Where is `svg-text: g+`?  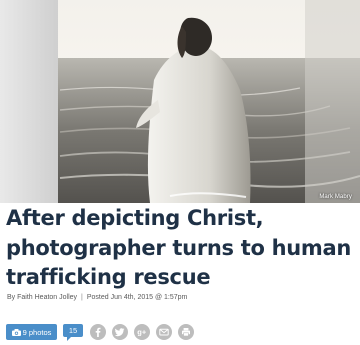
svg-text: g+ is located at coordinates (142, 332).